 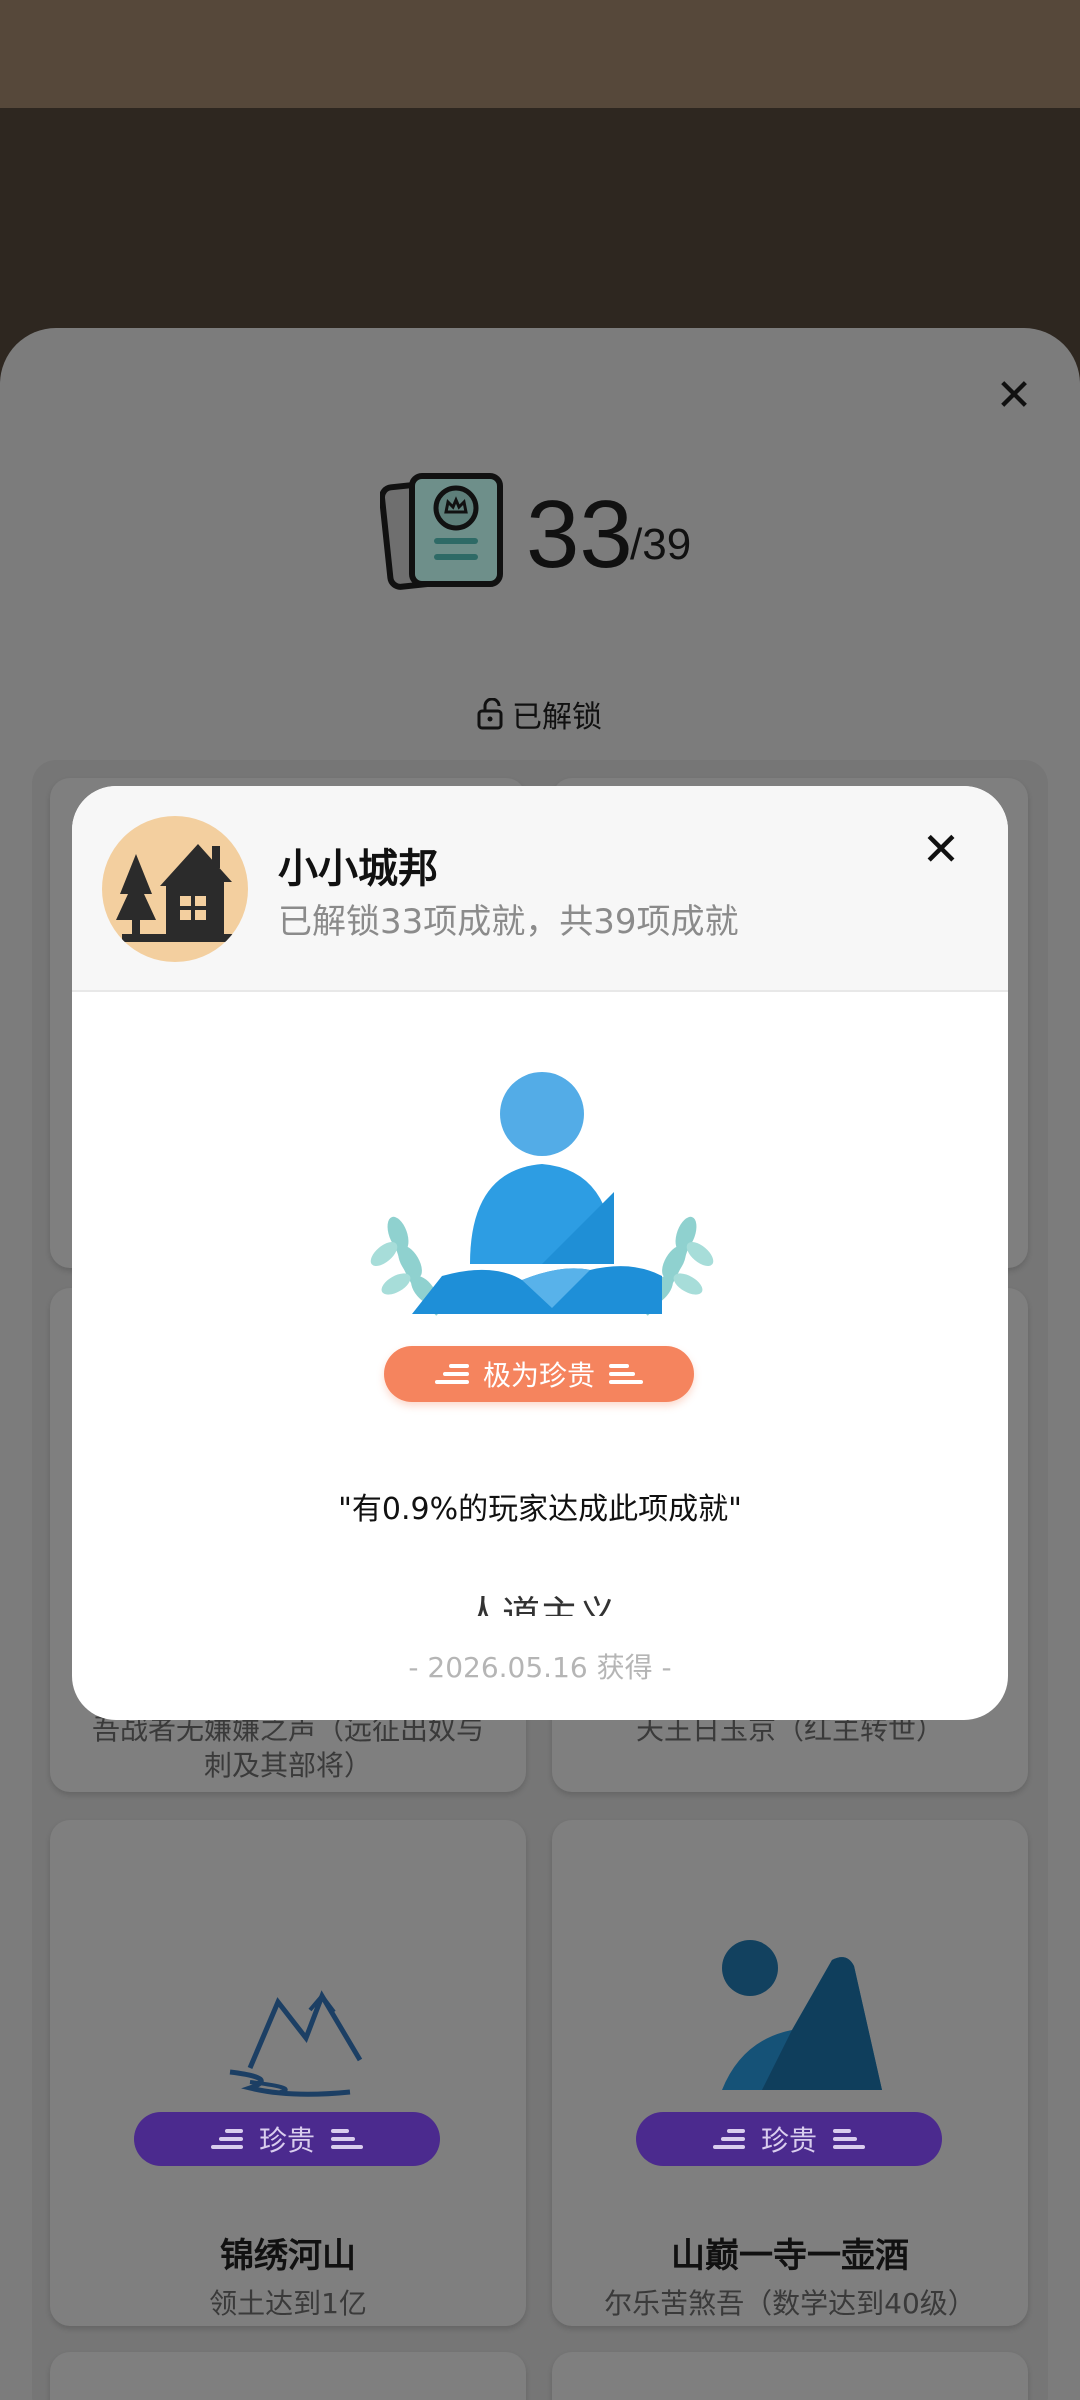 What do you see at coordinates (539, 1604) in the screenshot?
I see `achievement-name: 人道主义` at bounding box center [539, 1604].